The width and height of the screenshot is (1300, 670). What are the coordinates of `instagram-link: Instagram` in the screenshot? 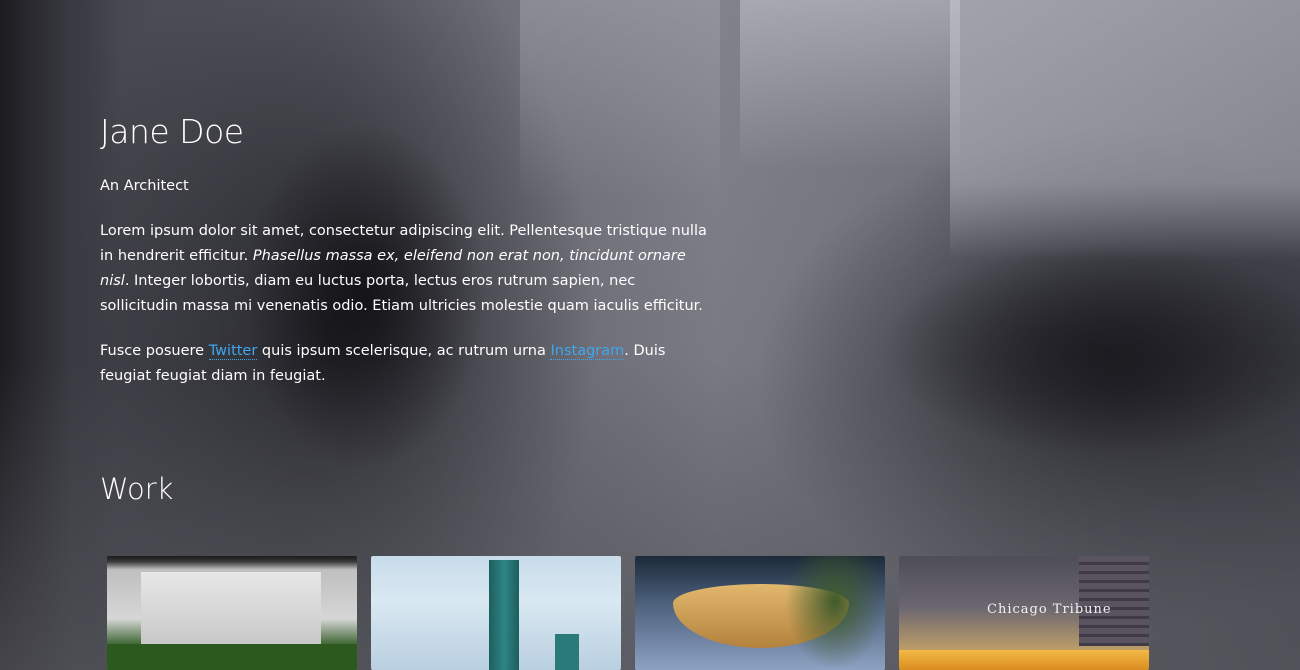 It's located at (587, 351).